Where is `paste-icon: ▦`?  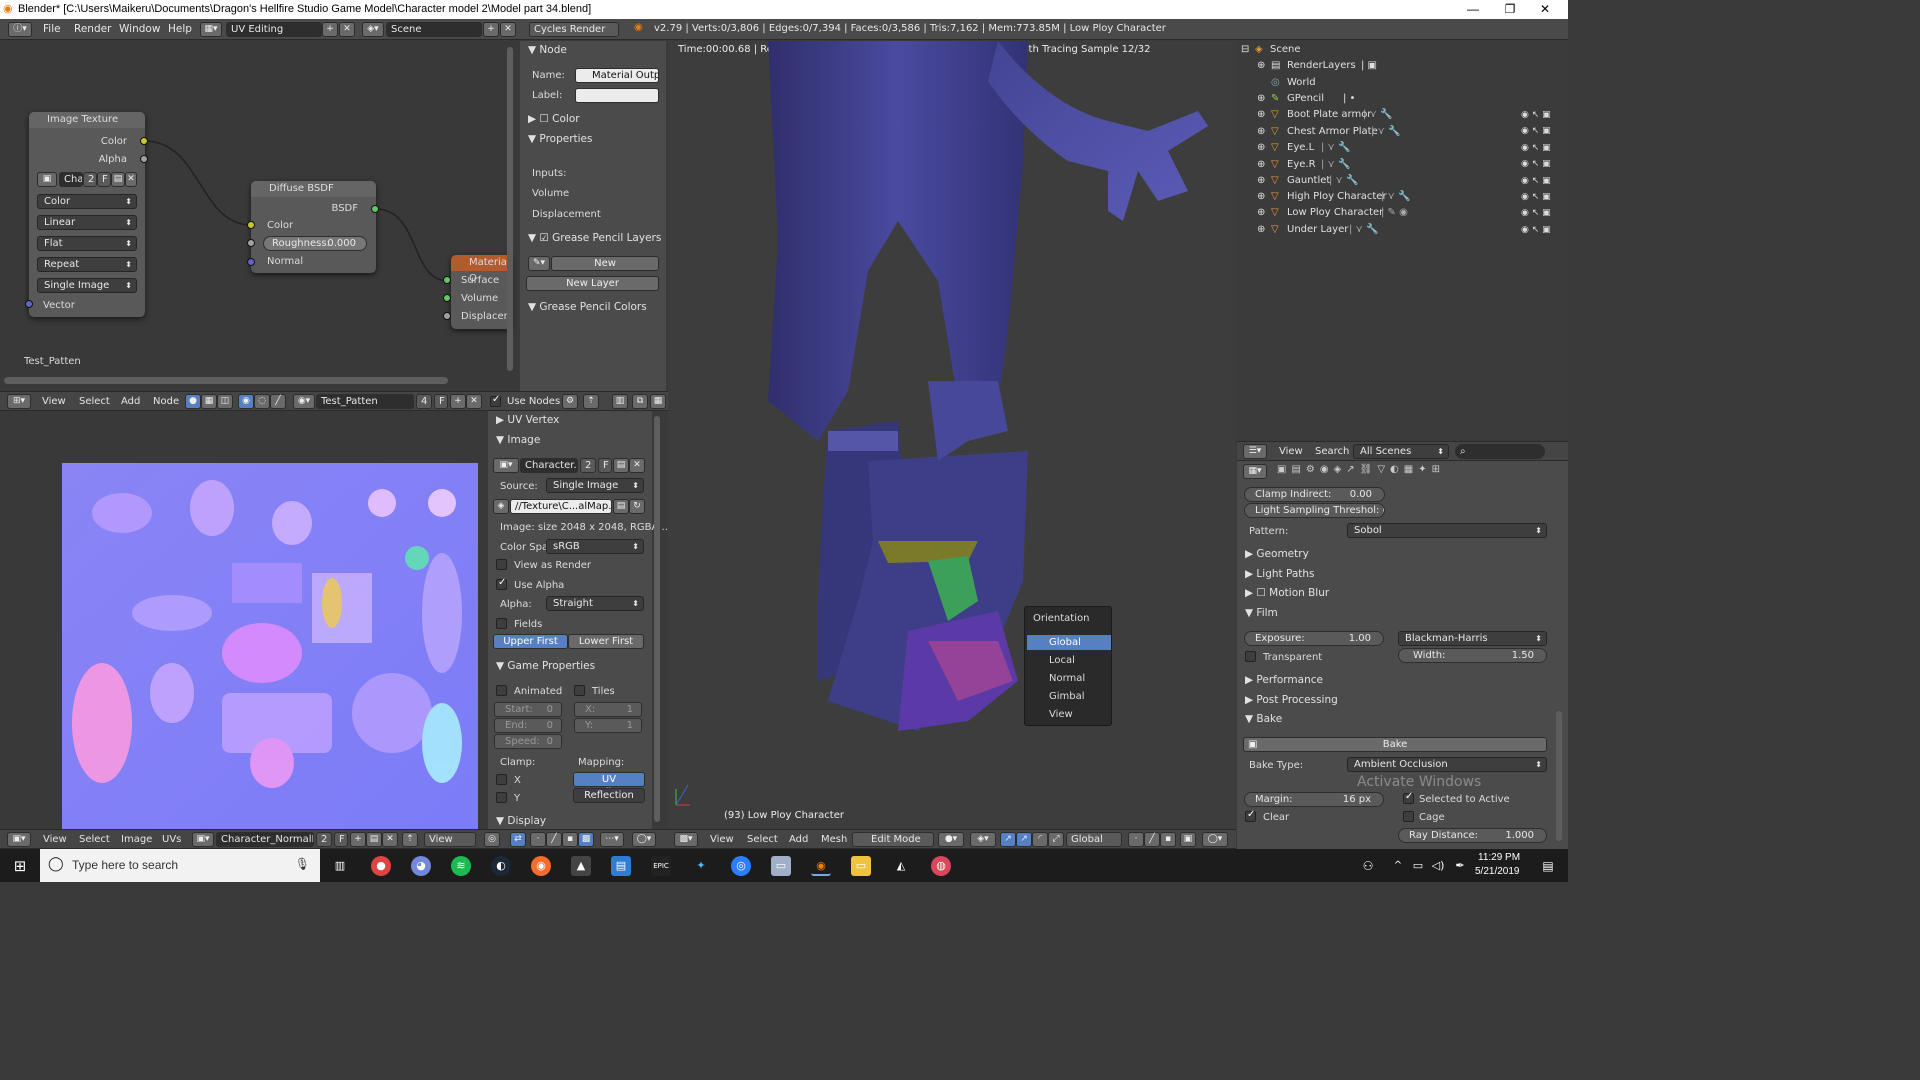 paste-icon: ▦ is located at coordinates (658, 401).